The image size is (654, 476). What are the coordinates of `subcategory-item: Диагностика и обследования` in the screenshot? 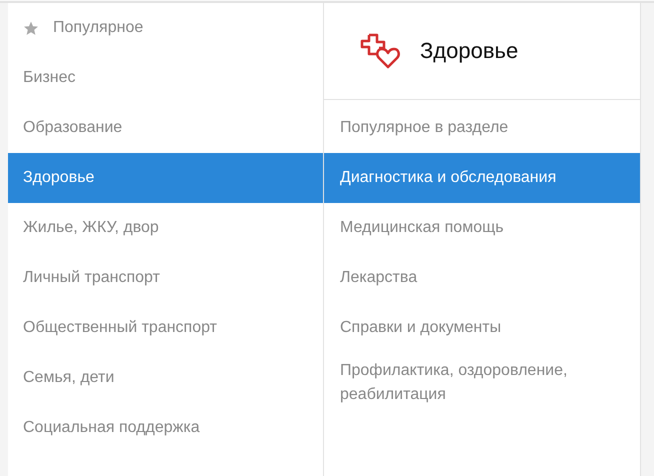 It's located at (482, 178).